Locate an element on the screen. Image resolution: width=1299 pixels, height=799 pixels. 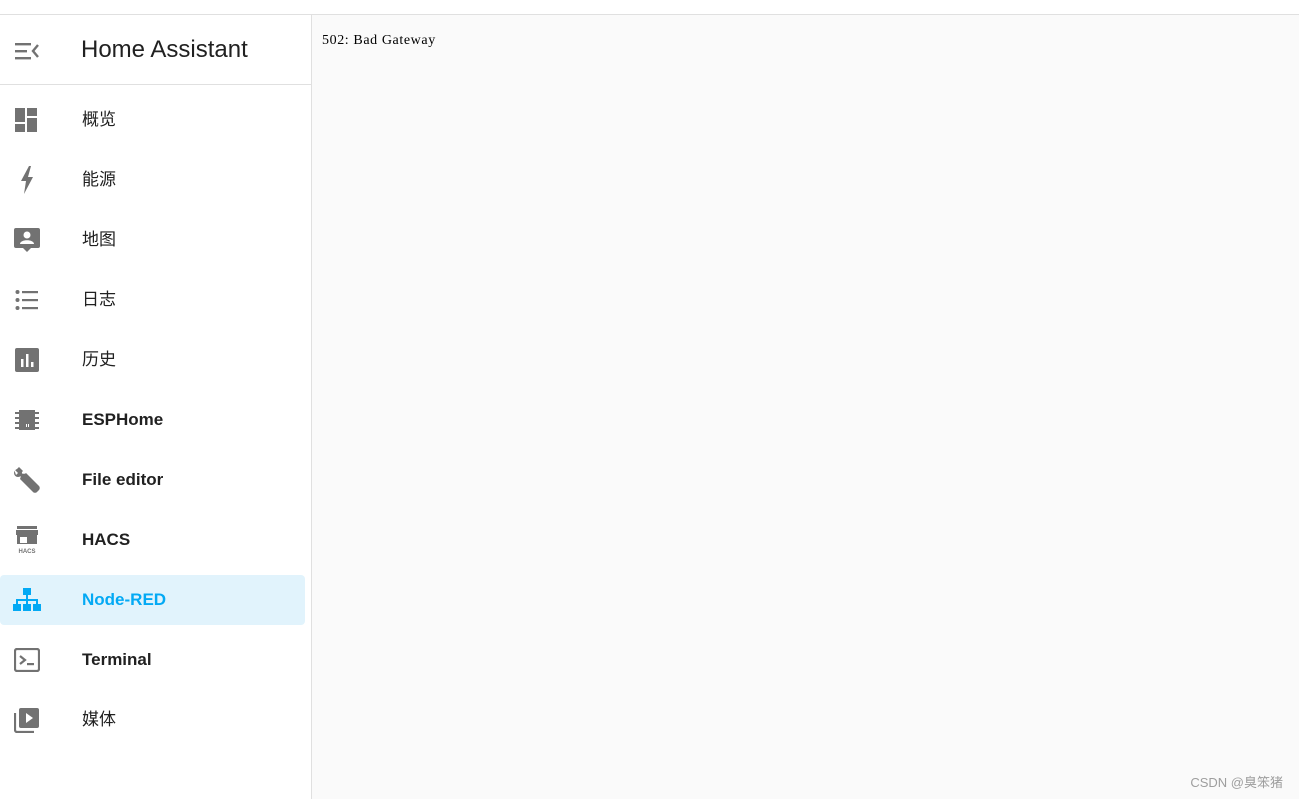
sidebar-item-terminal: Terminal is located at coordinates (152, 660).